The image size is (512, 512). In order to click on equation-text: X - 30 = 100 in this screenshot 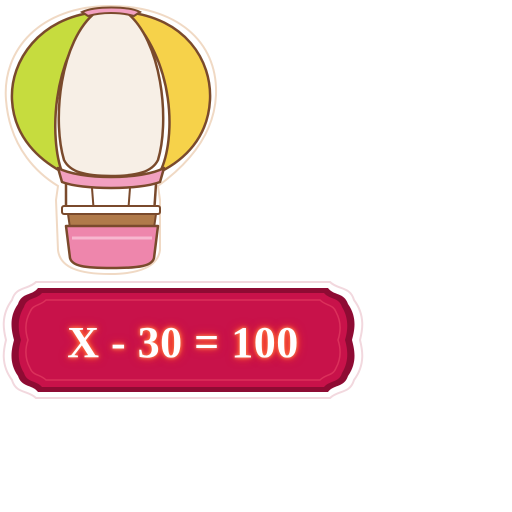, I will do `click(183, 342)`.